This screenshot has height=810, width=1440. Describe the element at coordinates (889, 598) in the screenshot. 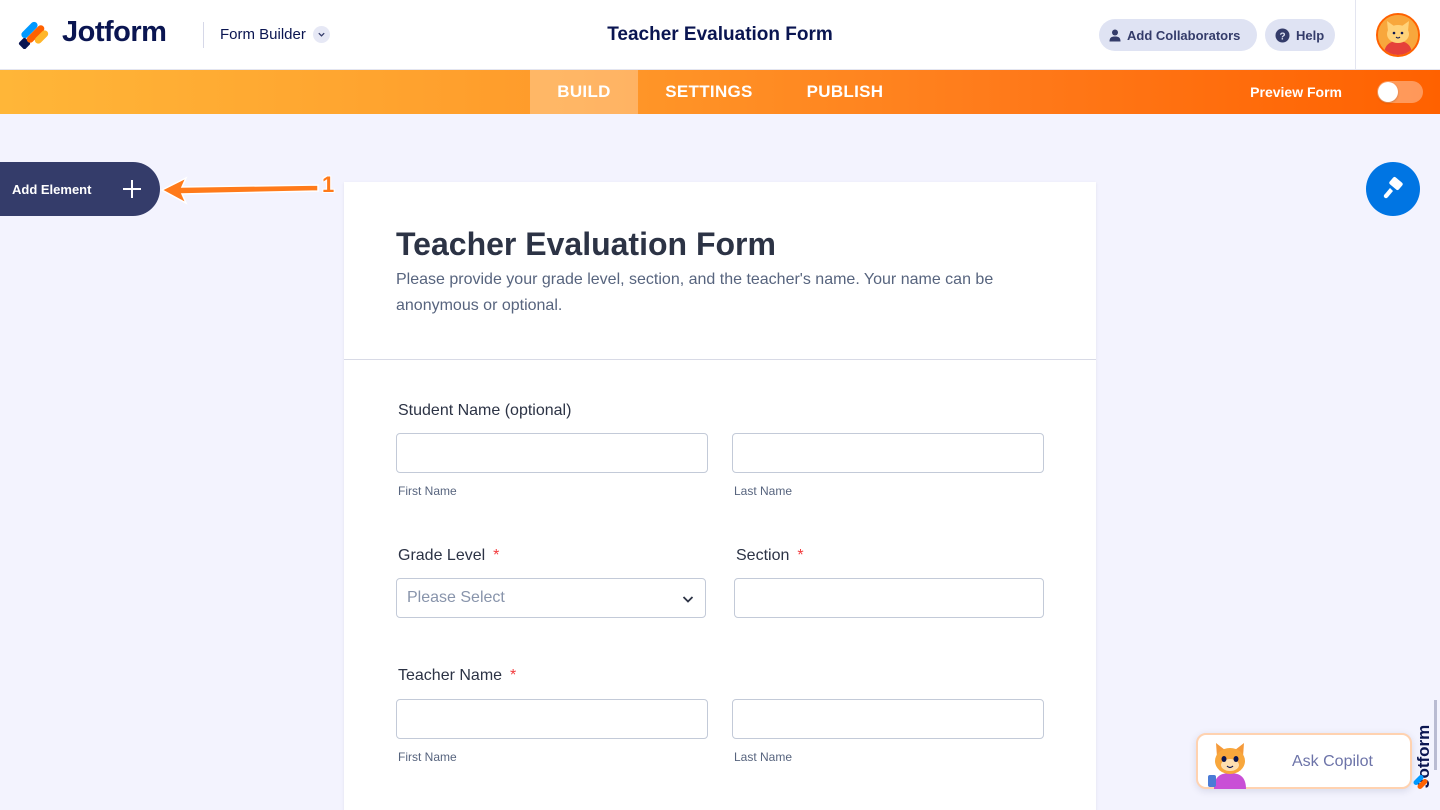

I see `section-input` at that location.